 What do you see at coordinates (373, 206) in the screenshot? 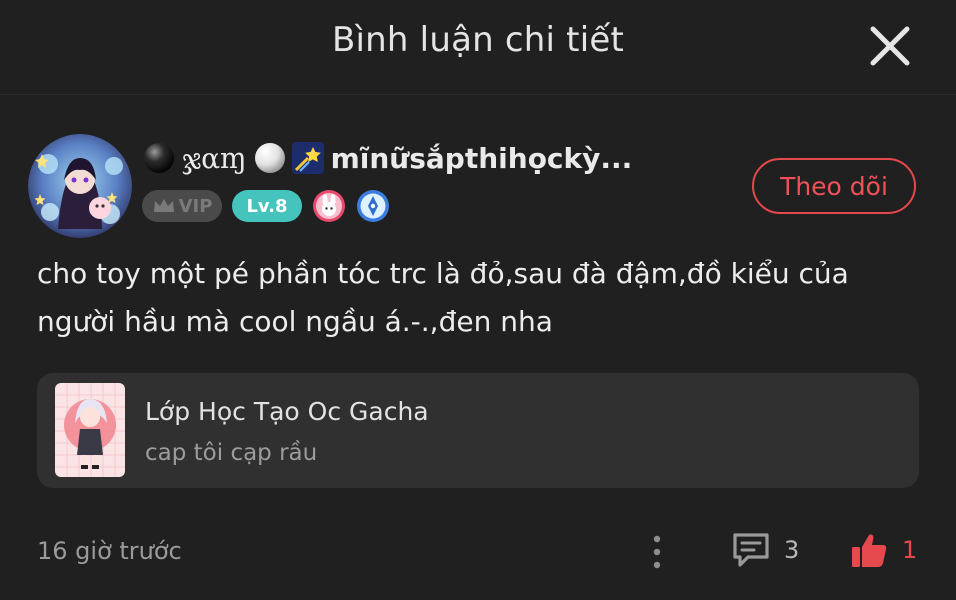
I see `pen-badge-icon` at bounding box center [373, 206].